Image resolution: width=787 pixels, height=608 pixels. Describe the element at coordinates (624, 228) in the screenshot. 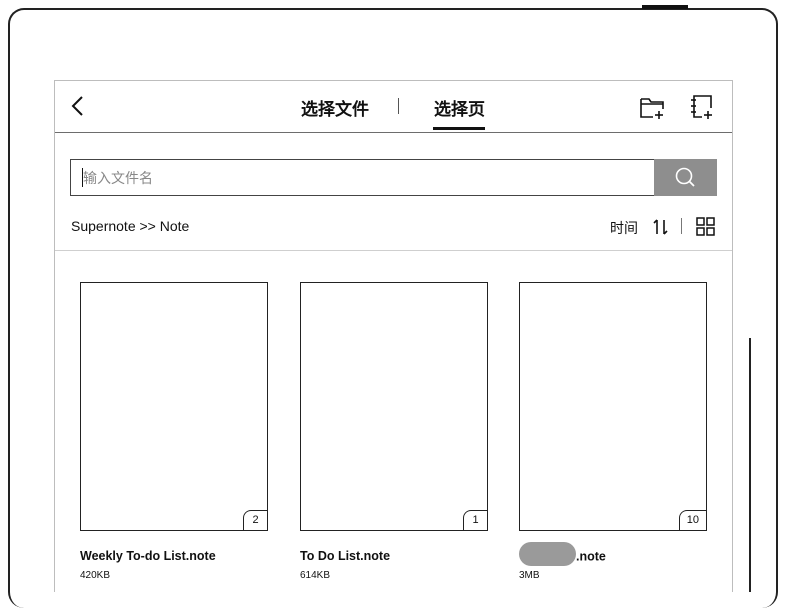

I see `sort-by-time-button: 时间` at that location.